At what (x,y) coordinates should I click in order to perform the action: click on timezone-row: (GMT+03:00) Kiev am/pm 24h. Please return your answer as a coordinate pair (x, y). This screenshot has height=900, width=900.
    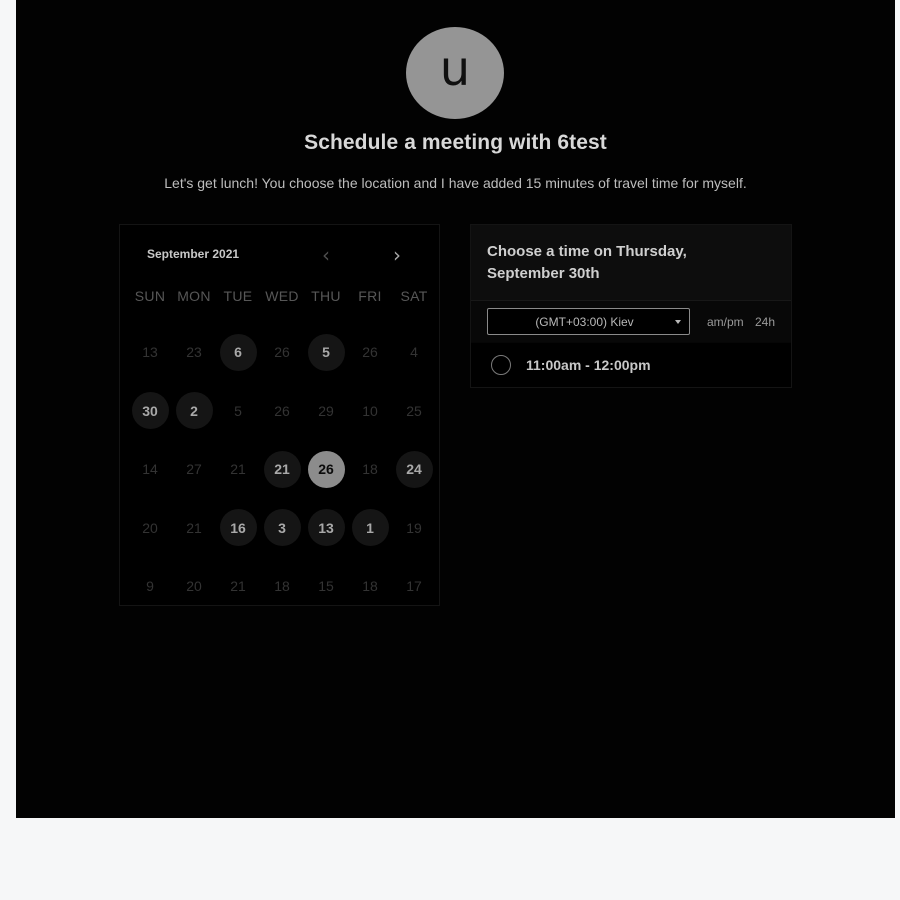
    Looking at the image, I should click on (631, 321).